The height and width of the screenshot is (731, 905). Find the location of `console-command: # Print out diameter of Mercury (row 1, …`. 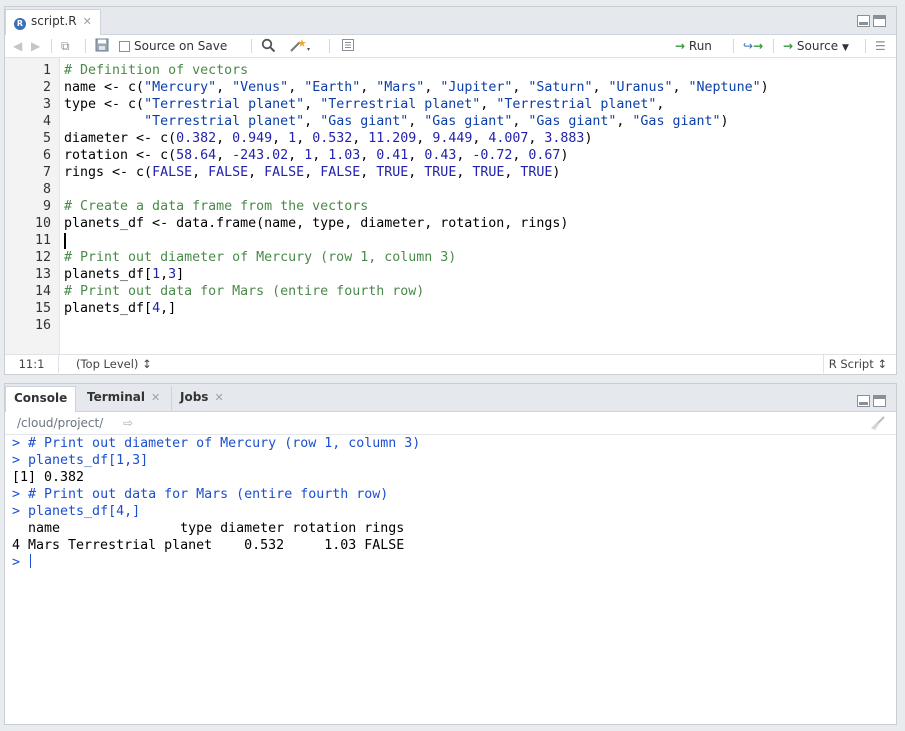

console-command: # Print out diameter of Mercury (row 1, … is located at coordinates (224, 443).